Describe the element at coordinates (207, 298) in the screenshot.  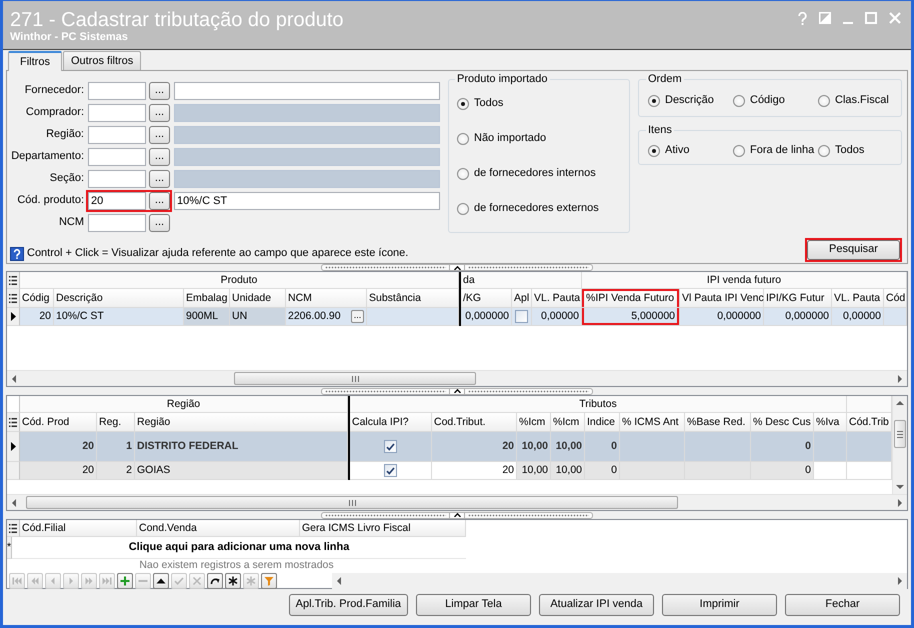
I see `column-header: Embalag` at that location.